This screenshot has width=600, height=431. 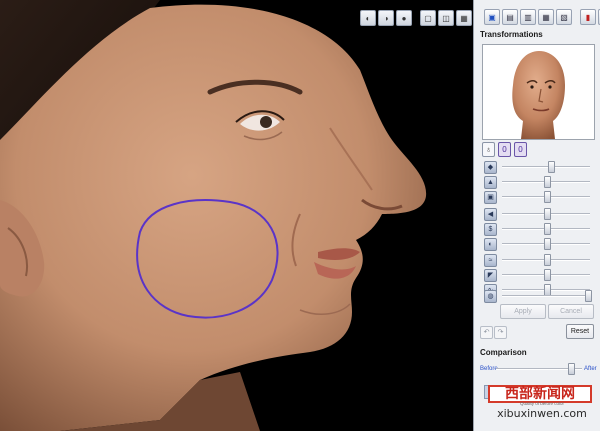 I want to click on open-icon: ▣, so click(x=492, y=17).